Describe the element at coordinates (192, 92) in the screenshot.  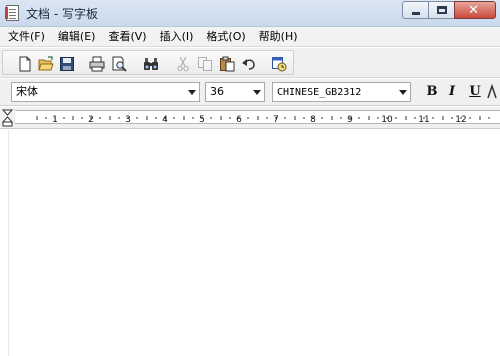
I see `font-name-dropdown-icon` at that location.